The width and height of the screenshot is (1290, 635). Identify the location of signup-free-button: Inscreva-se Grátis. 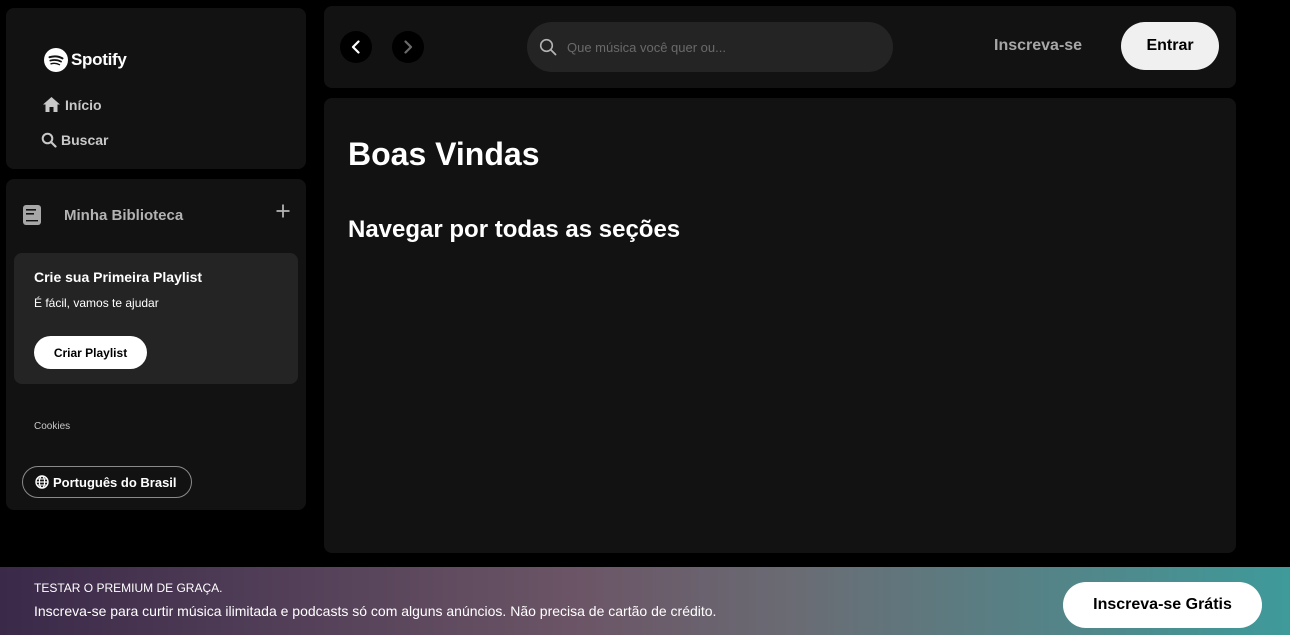
(1162, 605).